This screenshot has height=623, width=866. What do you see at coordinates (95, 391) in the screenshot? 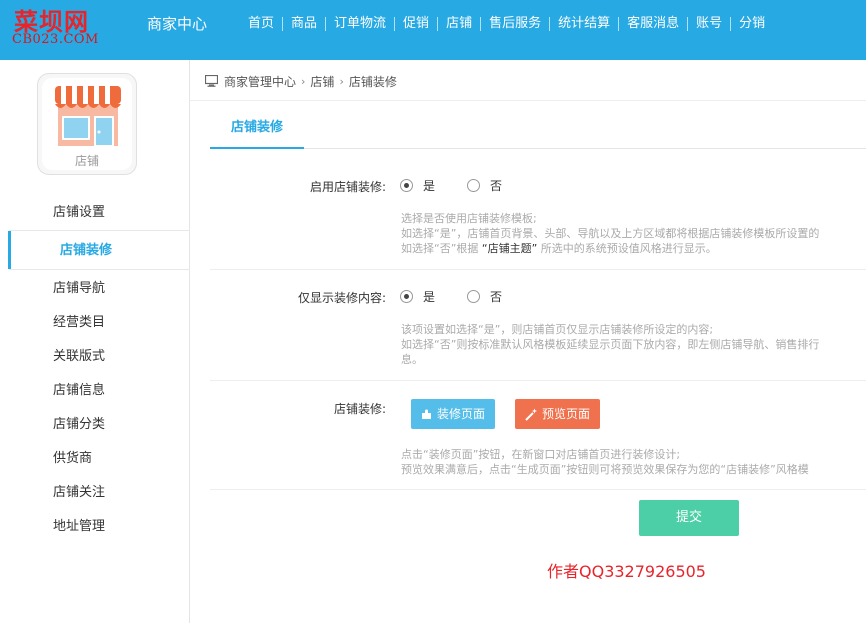
I see `sidebar-item-store-info: 店铺信息` at bounding box center [95, 391].